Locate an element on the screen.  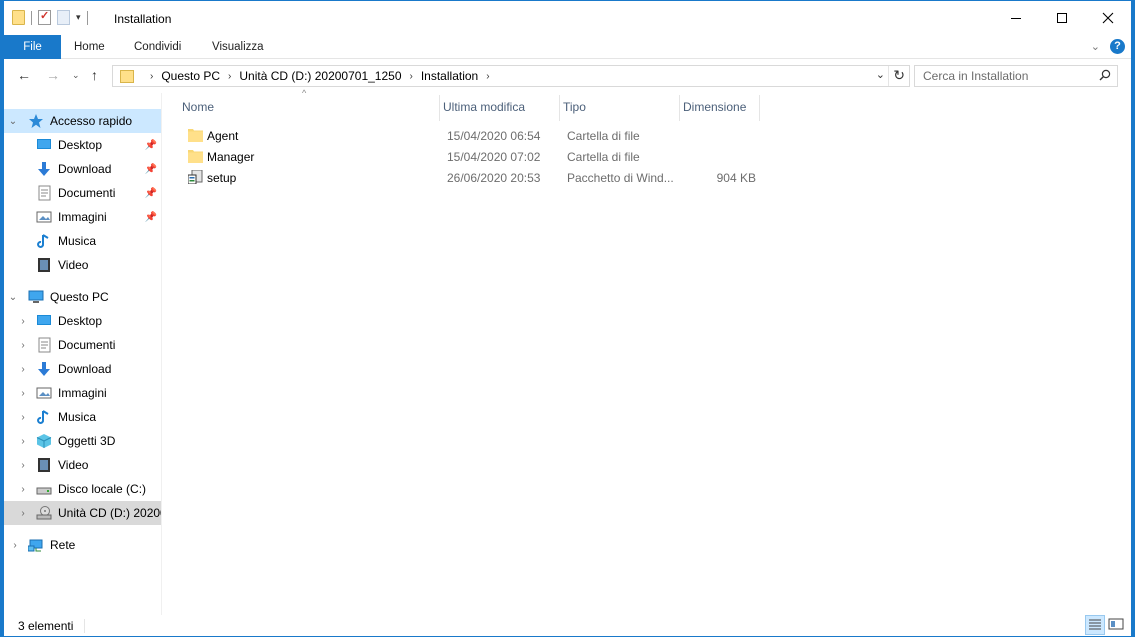
forward-arrow-icon: → is located at coordinates (53, 75).